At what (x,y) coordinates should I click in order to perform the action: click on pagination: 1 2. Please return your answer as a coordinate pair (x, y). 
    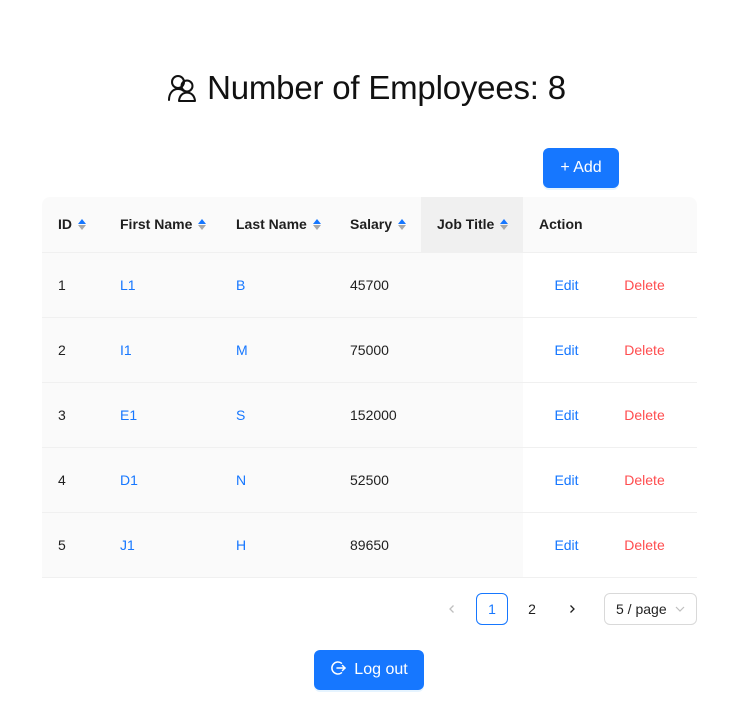
    Looking at the image, I should click on (512, 609).